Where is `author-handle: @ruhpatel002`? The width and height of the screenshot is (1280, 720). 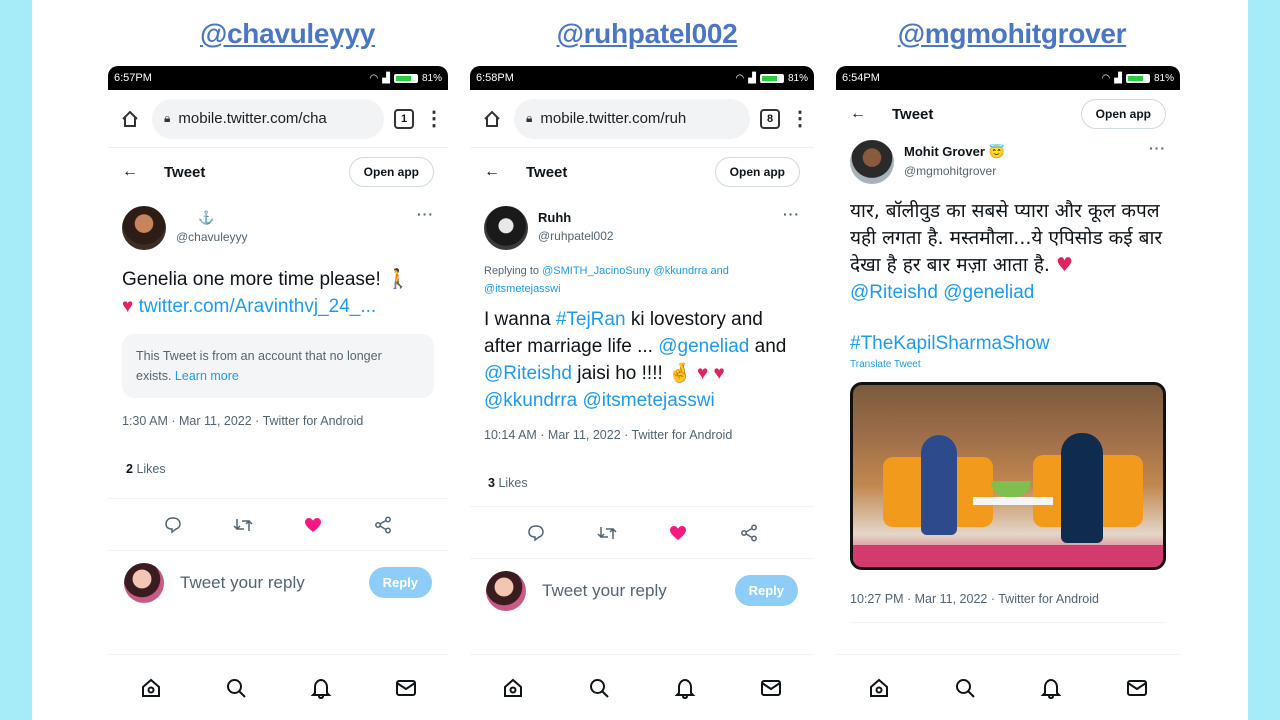
author-handle: @ruhpatel002 is located at coordinates (655, 236).